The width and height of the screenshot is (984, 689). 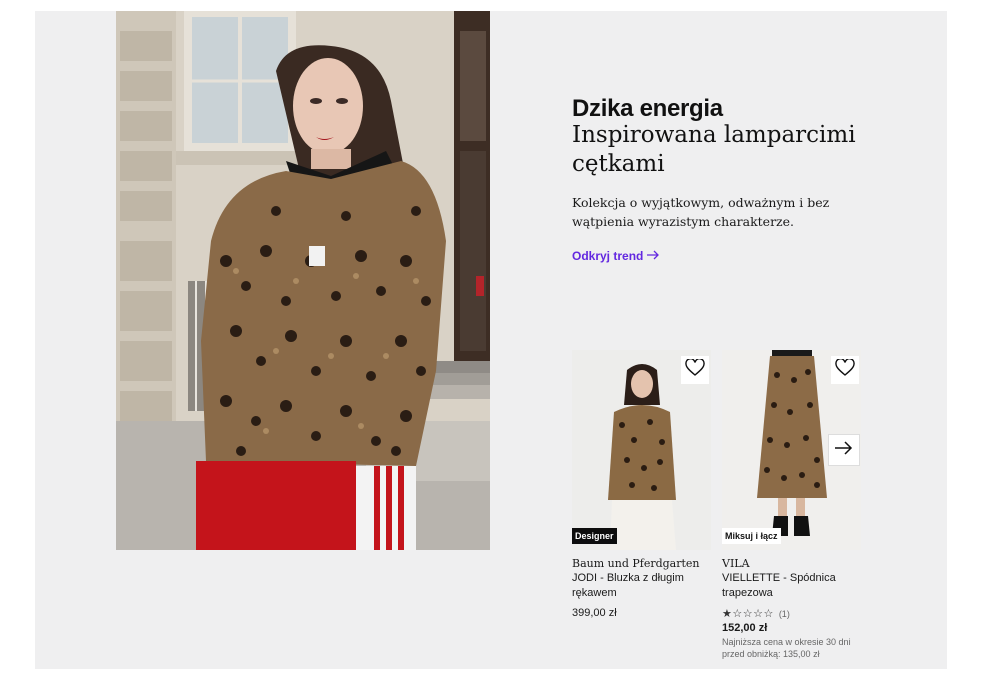 I want to click on carousel-next-button, so click(x=844, y=450).